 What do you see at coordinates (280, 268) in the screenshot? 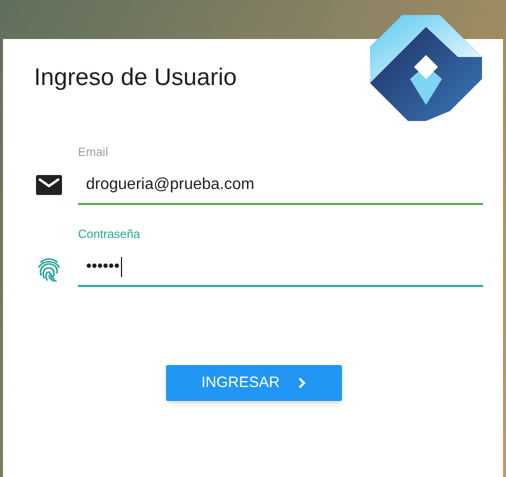
I see `password-field: ••••••` at bounding box center [280, 268].